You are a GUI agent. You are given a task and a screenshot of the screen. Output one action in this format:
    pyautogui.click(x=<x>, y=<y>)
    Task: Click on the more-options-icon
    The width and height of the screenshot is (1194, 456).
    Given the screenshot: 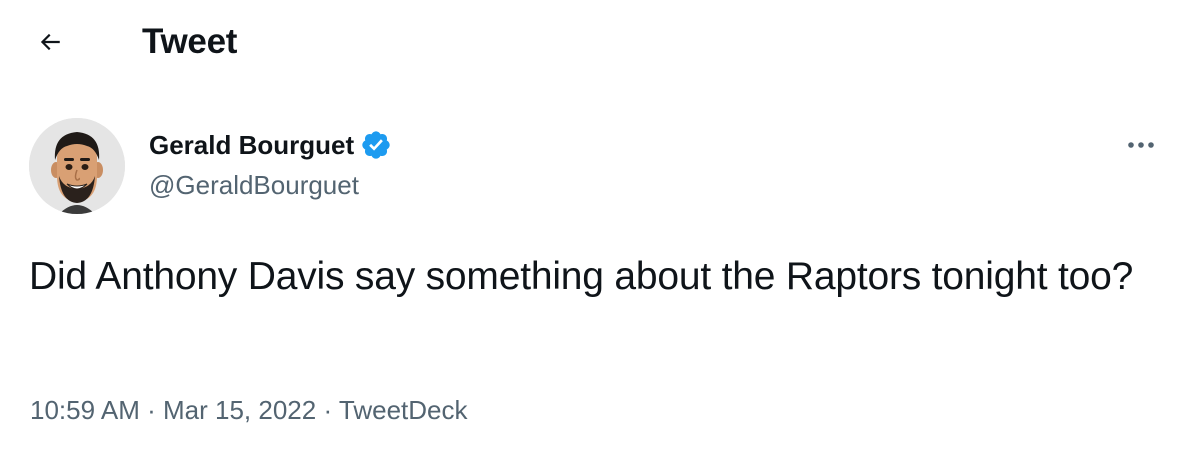 What is the action you would take?
    pyautogui.click(x=1141, y=145)
    